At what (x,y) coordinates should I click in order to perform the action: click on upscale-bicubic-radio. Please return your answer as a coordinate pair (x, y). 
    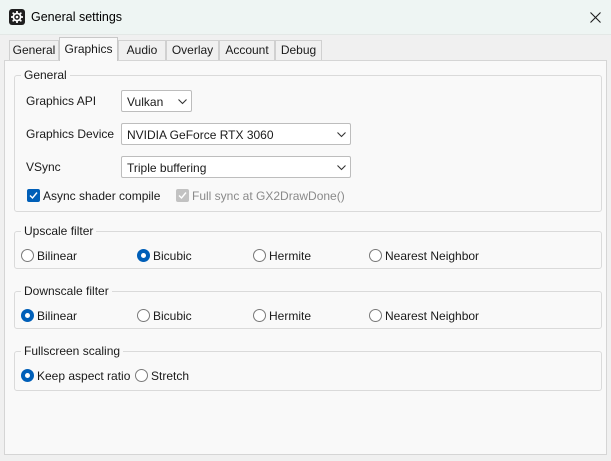
    Looking at the image, I should click on (143, 255).